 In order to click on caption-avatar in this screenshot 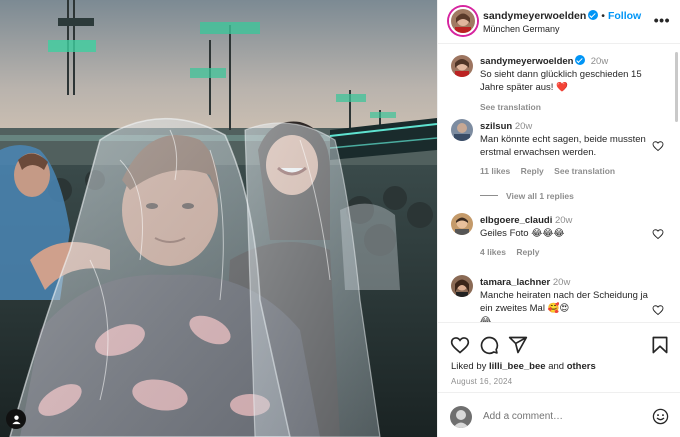, I will do `click(462, 66)`.